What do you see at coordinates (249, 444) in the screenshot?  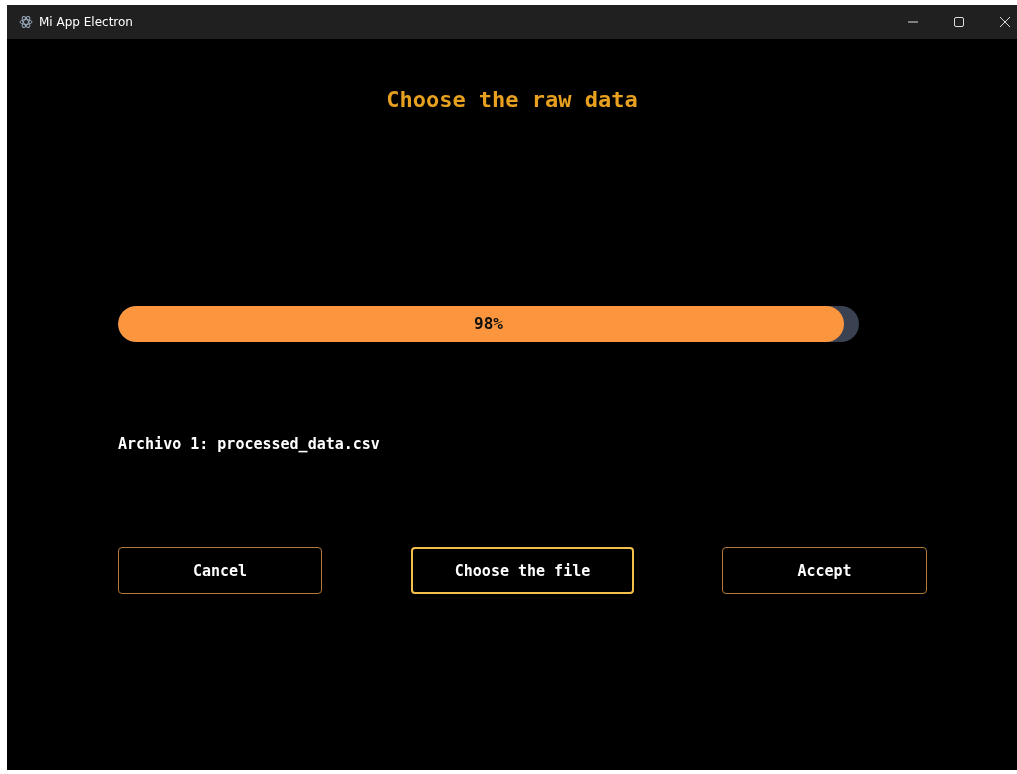 I see `file-name-text: Archivo 1: processed_data.csv` at bounding box center [249, 444].